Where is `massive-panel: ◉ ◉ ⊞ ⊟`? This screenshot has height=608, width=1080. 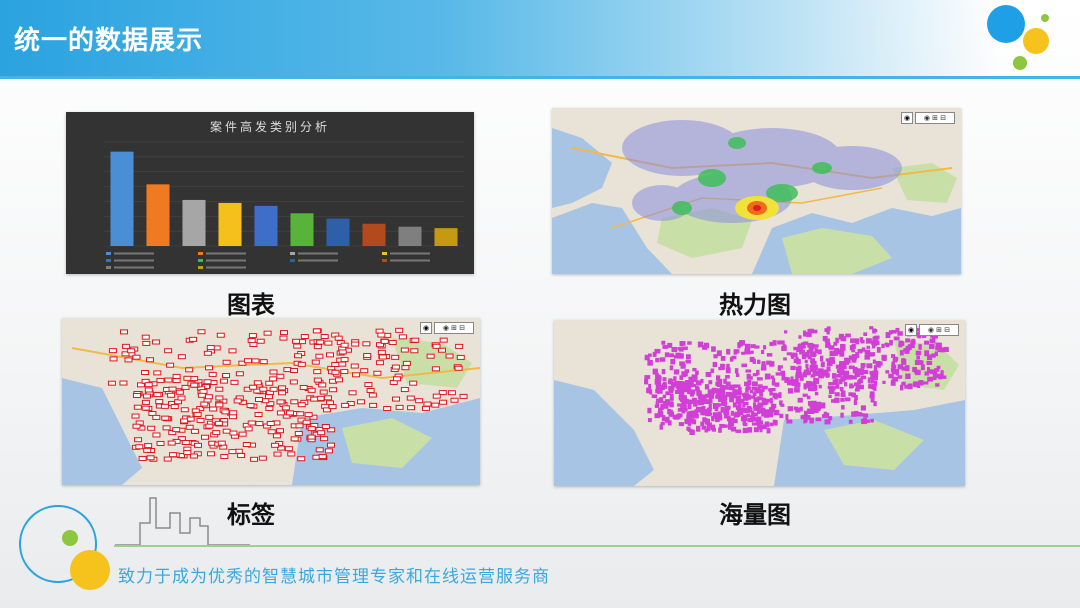 massive-panel: ◉ ◉ ⊞ ⊟ is located at coordinates (759, 403).